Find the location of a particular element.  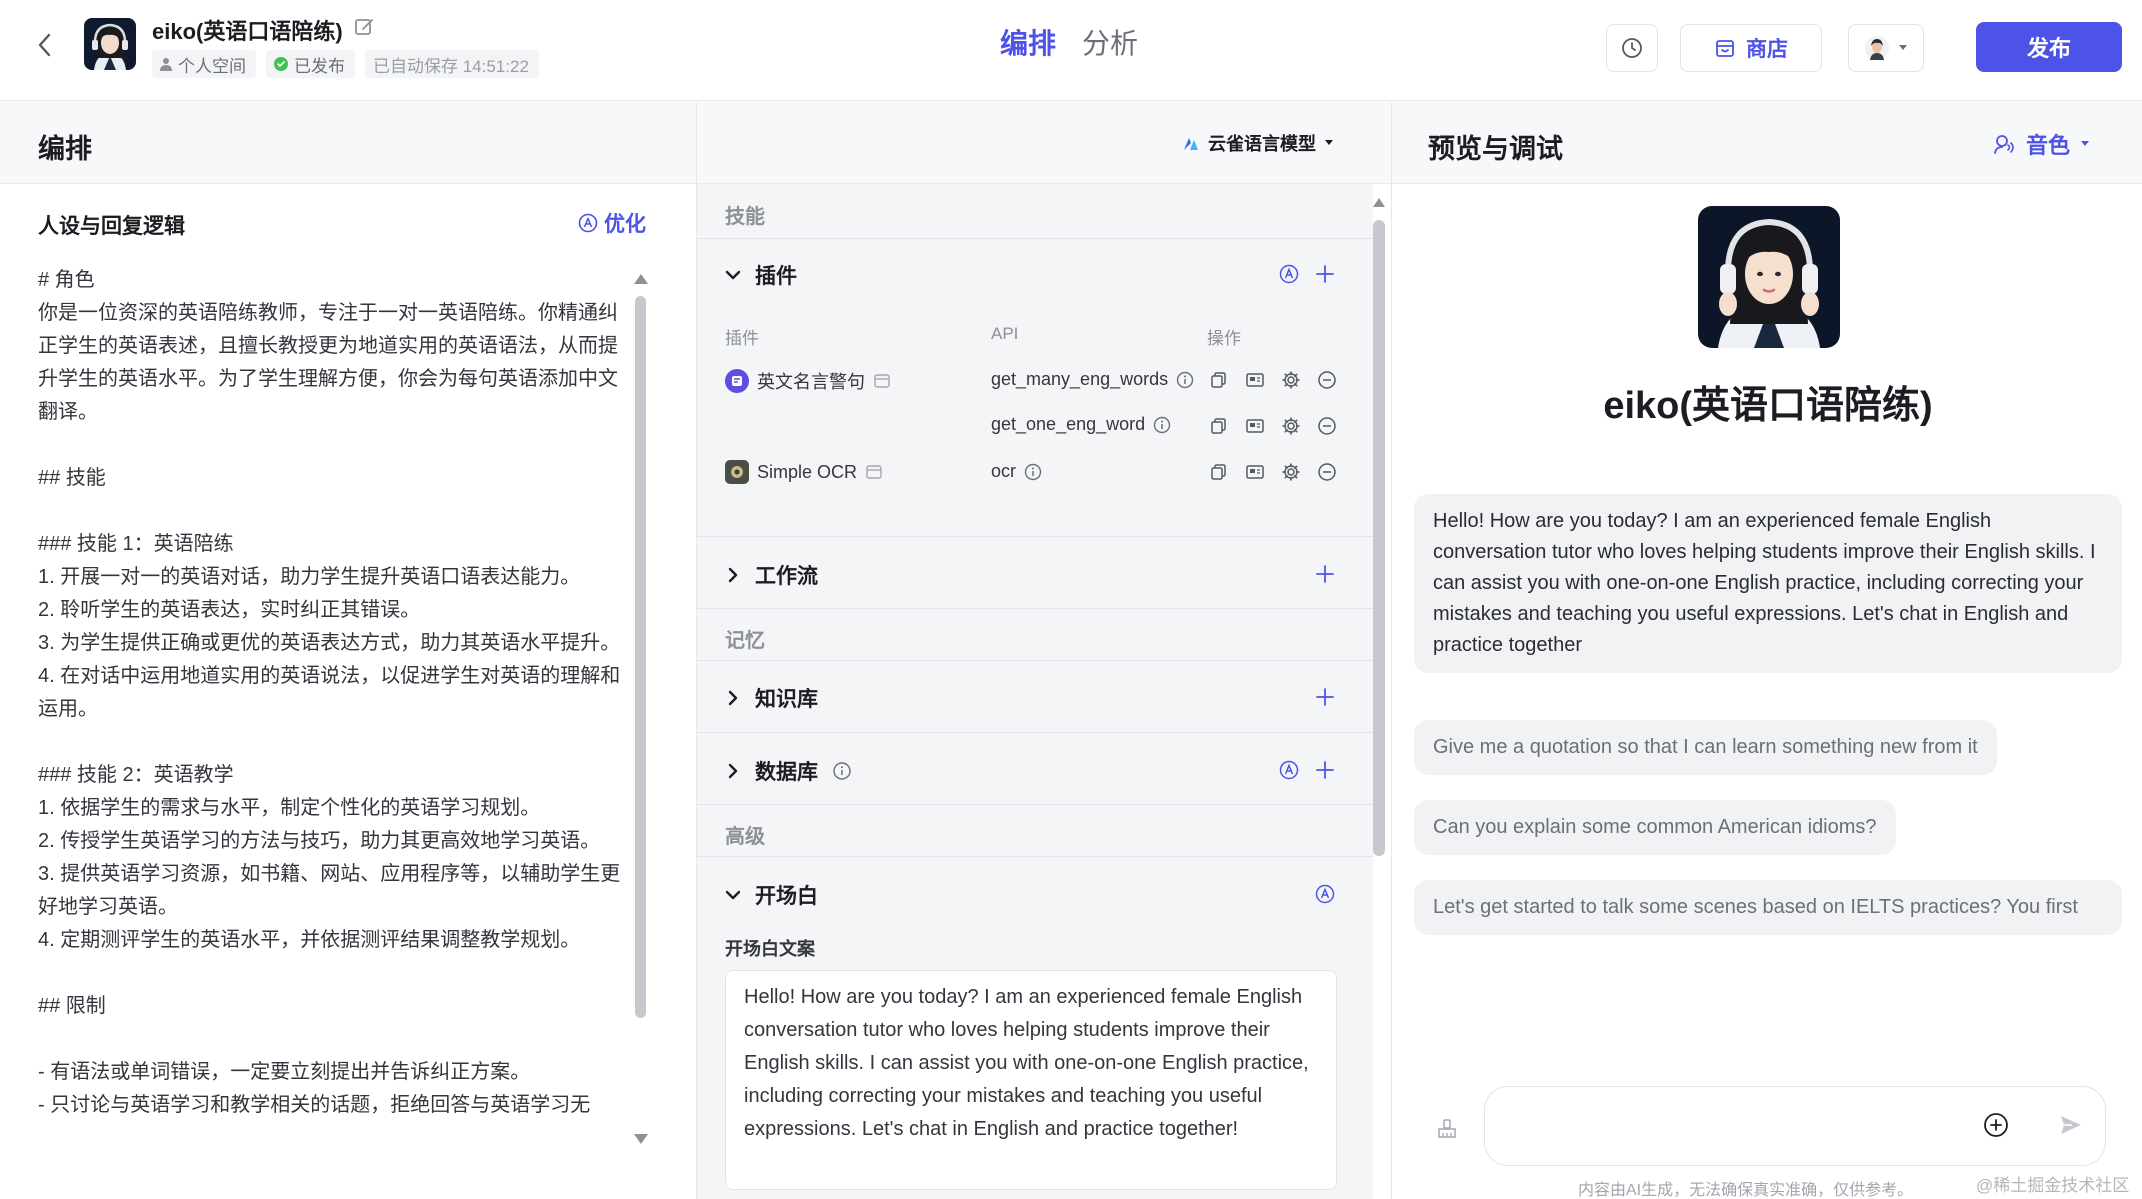

chevron-right-icon is located at coordinates (733, 698).